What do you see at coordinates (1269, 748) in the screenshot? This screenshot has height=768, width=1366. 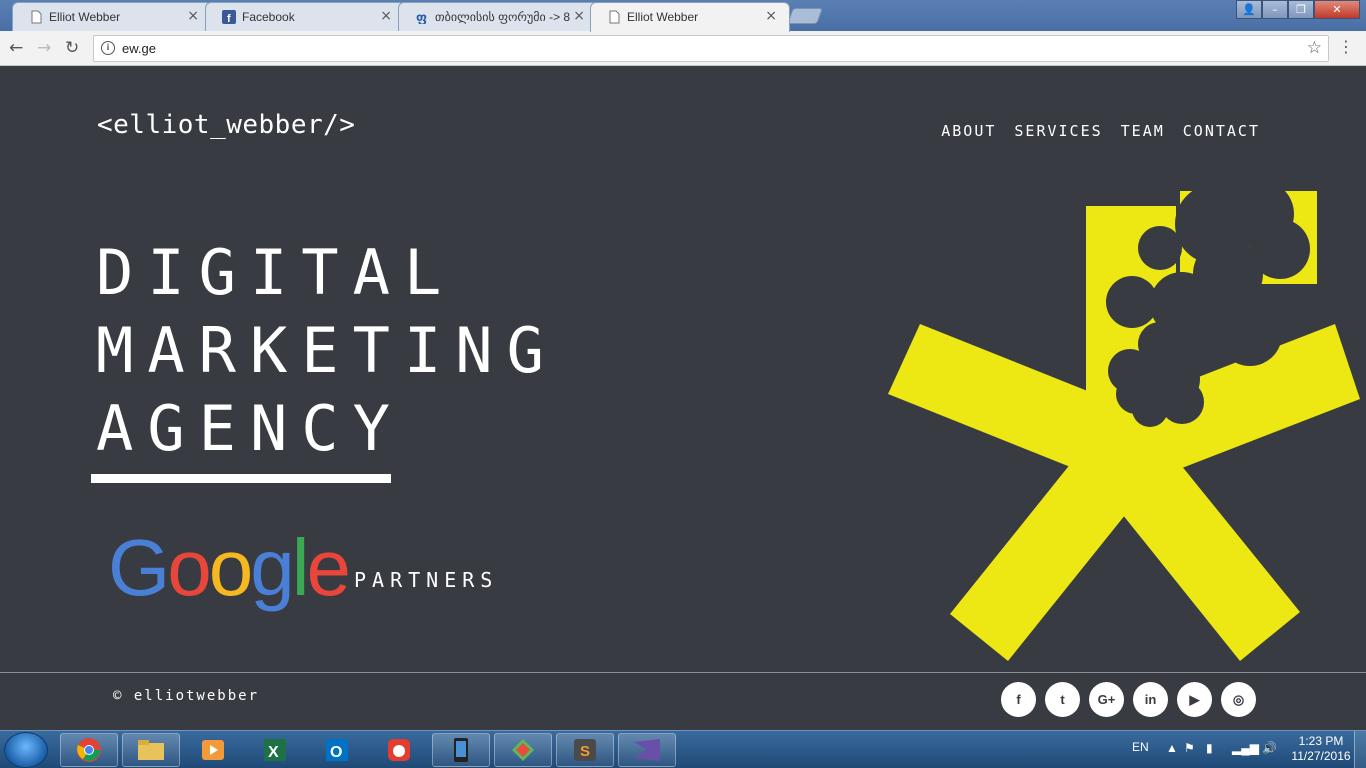 I see `volume-icon: 🔊` at bounding box center [1269, 748].